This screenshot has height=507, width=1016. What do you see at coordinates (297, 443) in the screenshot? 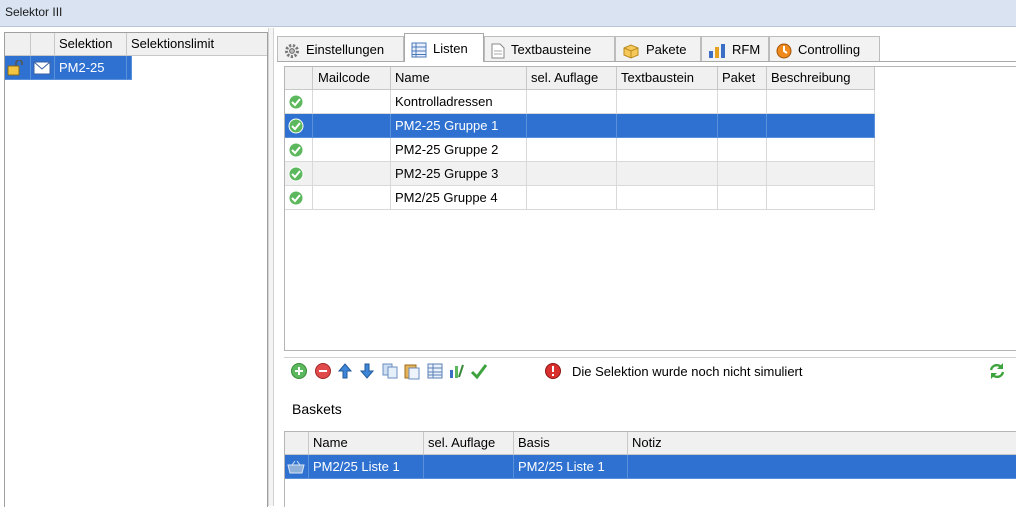
I see `header-basket-icon` at bounding box center [297, 443].